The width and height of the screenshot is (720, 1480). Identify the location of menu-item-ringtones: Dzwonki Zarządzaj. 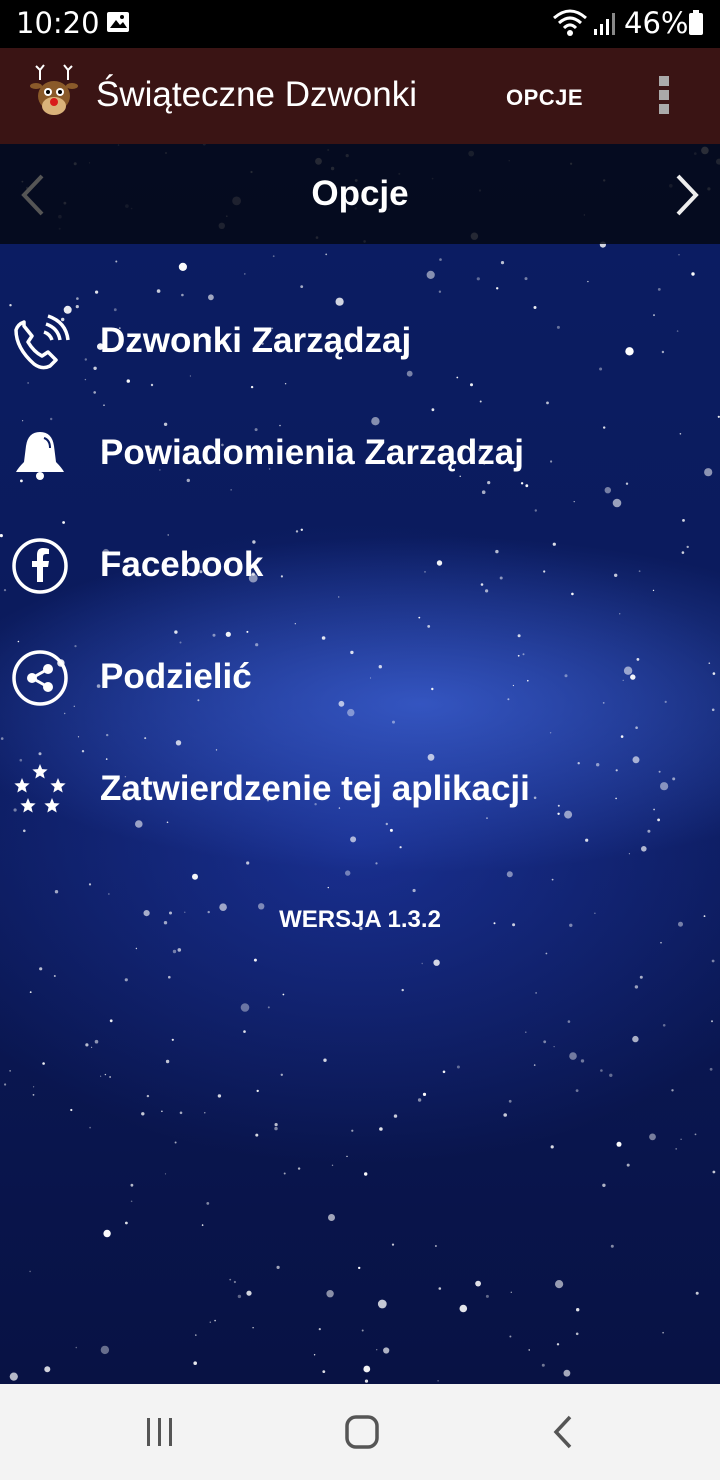
(360, 342).